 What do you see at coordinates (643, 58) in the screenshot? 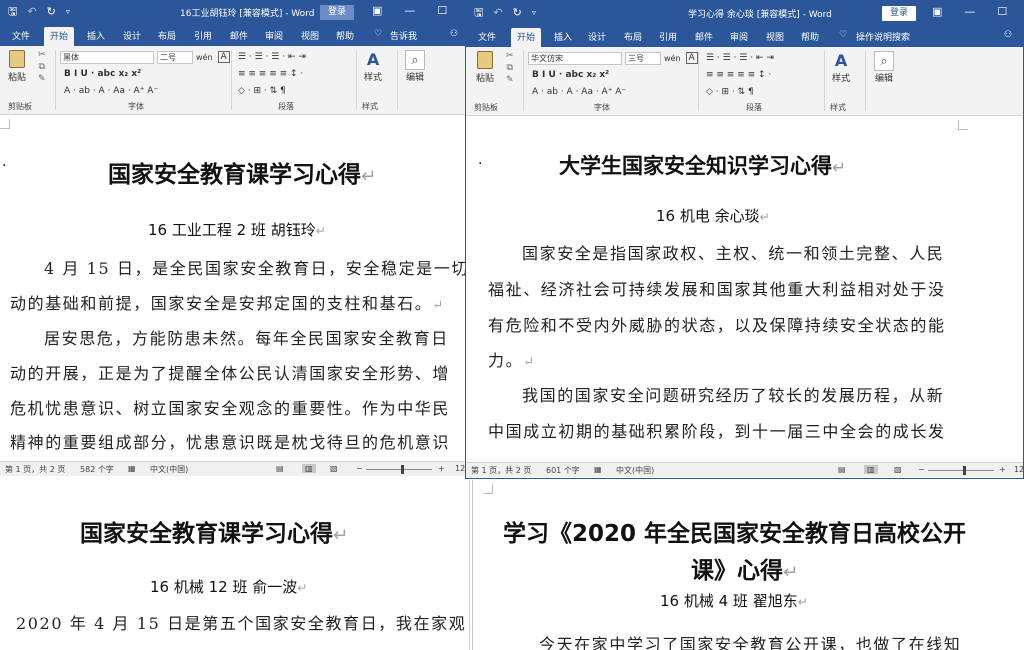
I see `font-size-select: 三号` at bounding box center [643, 58].